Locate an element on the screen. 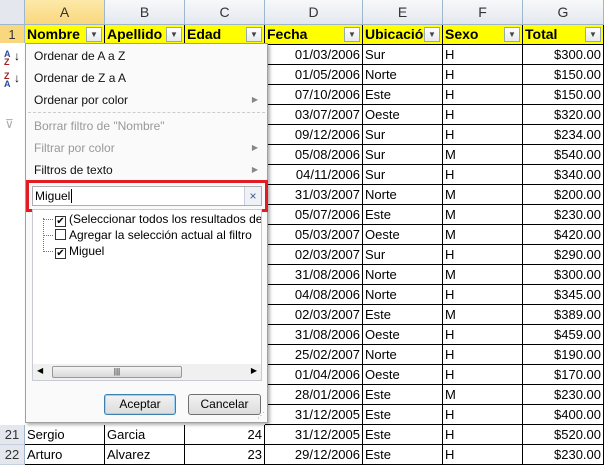  table-cell: $150.00 is located at coordinates (563, 75).